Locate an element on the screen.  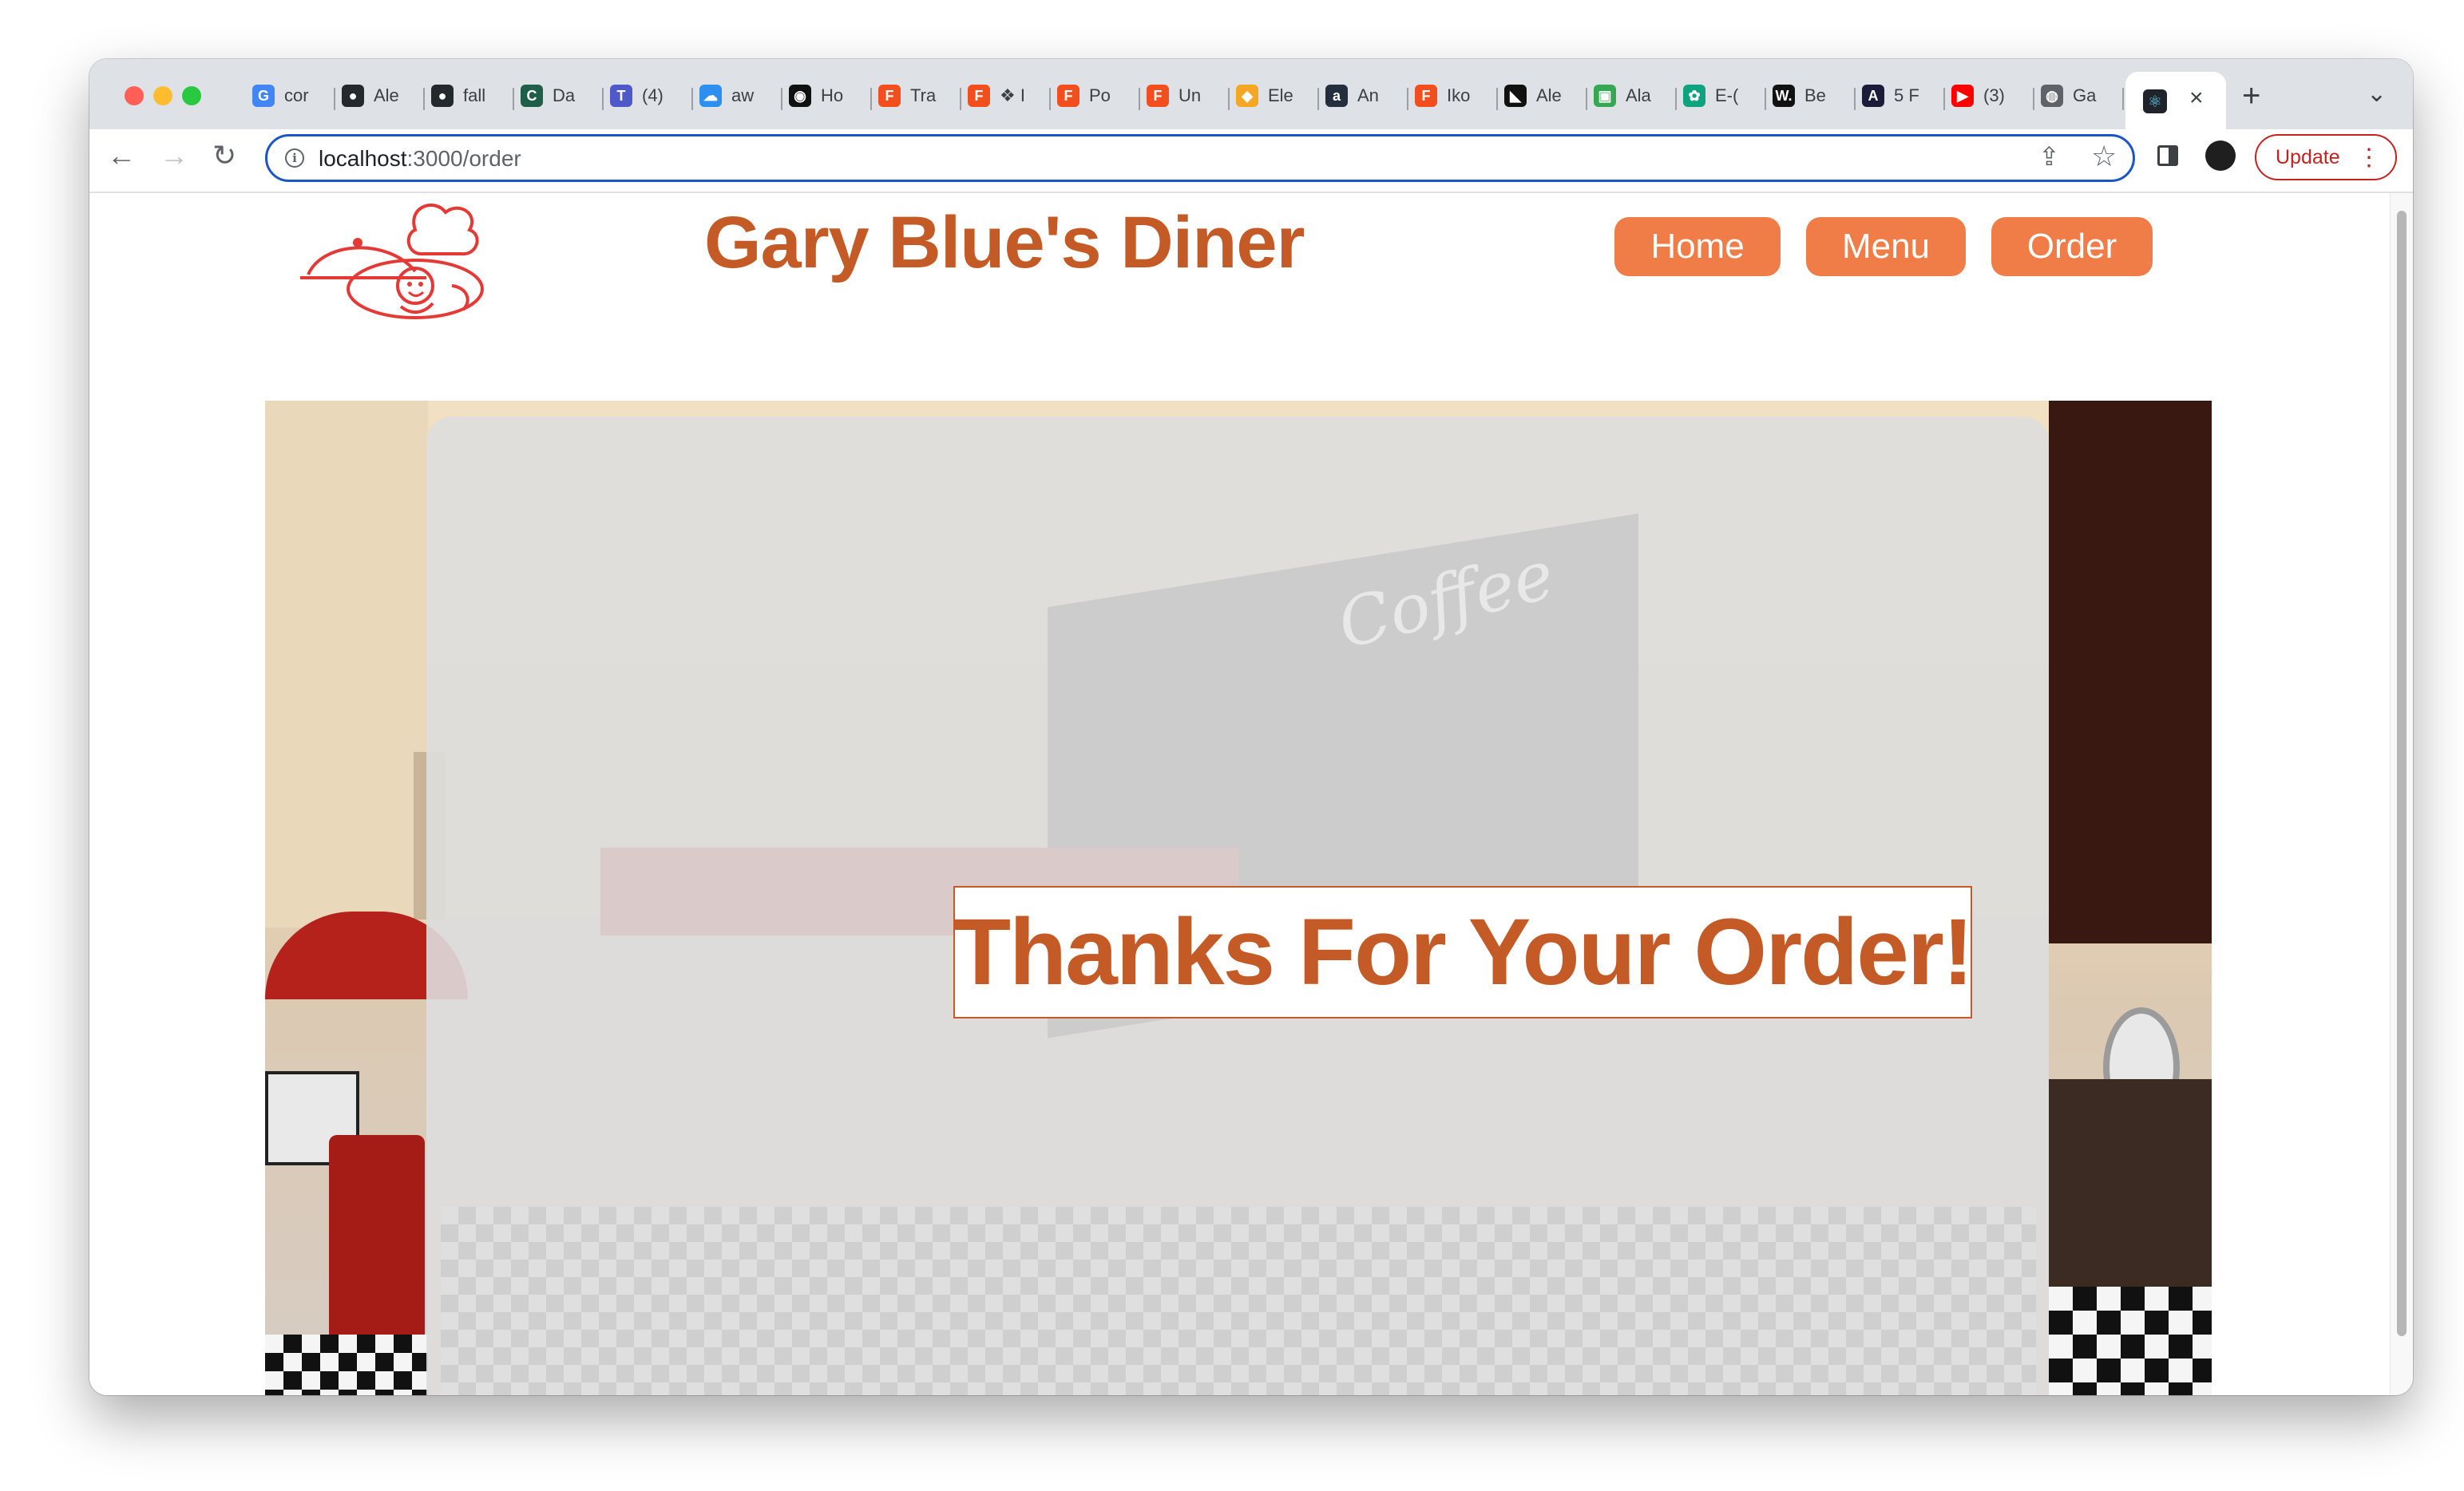
confirmation-message: Thanks For Your Order! is located at coordinates (1463, 953).